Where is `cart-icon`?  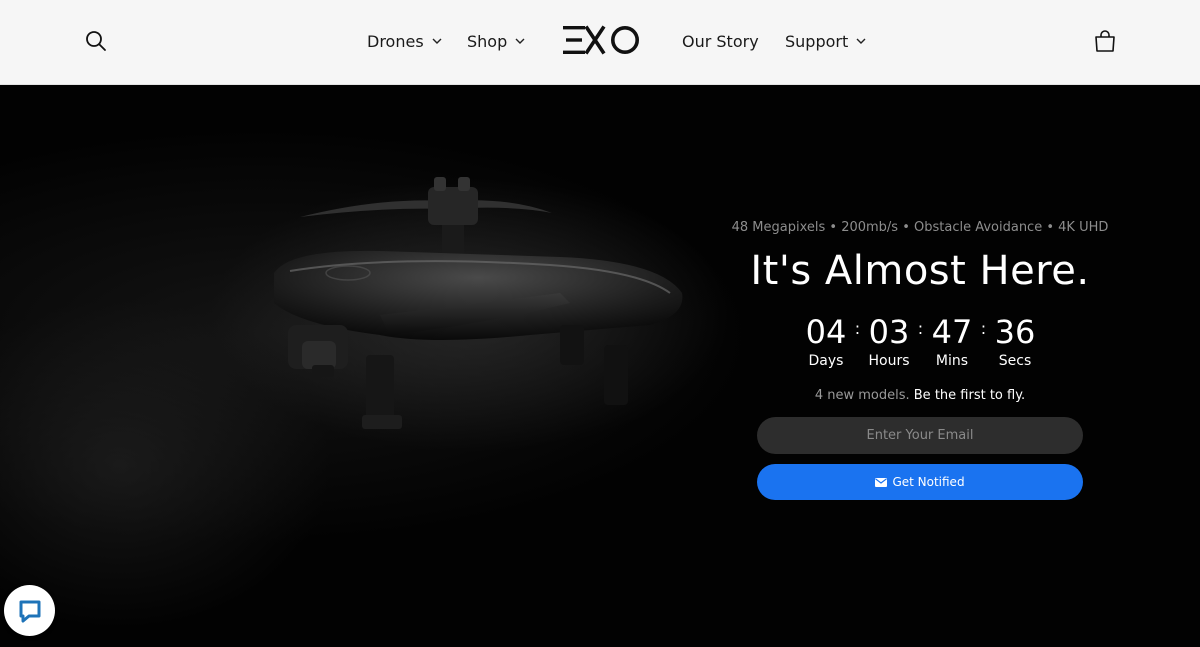 cart-icon is located at coordinates (1105, 41).